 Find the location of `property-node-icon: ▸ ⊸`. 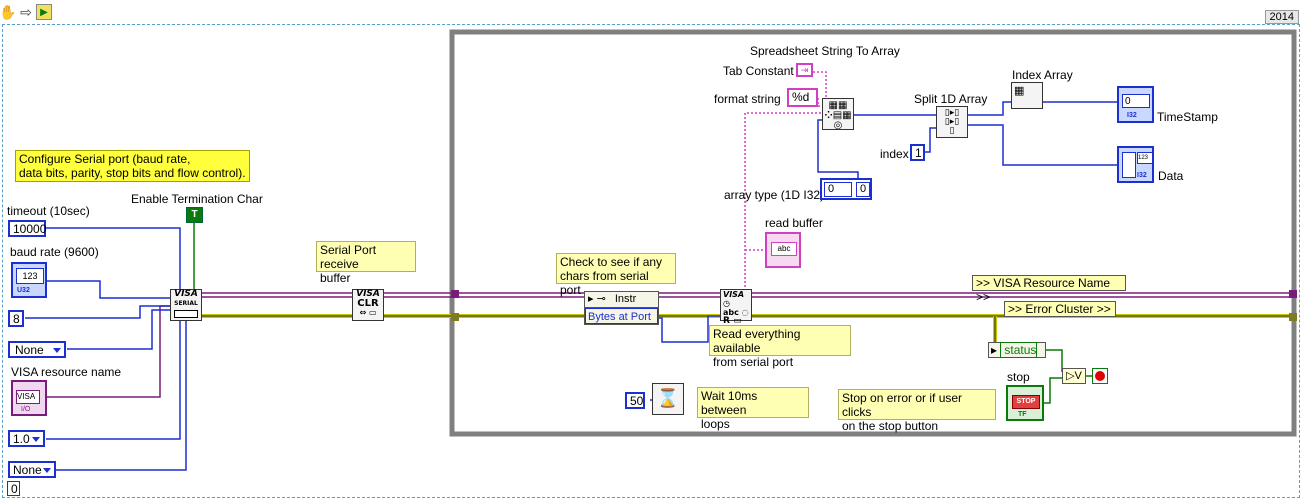

property-node-icon: ▸ ⊸ is located at coordinates (597, 299).